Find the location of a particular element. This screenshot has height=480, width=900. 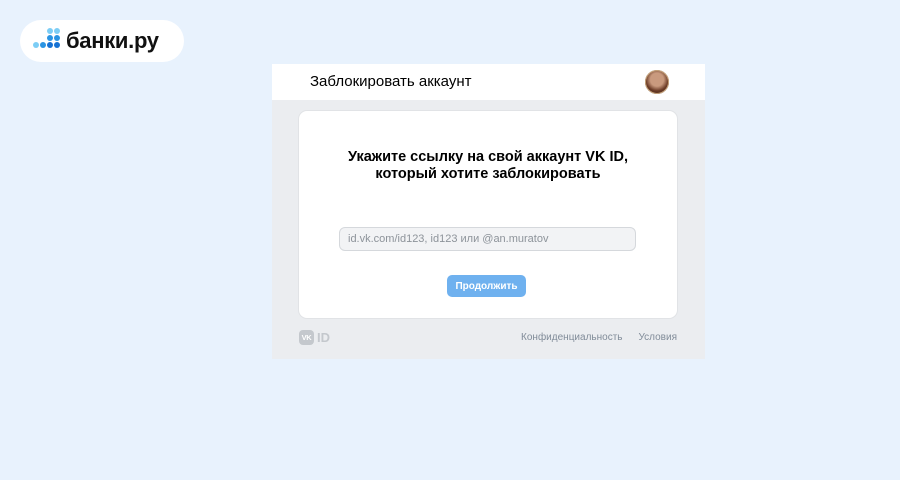

footer-links: Конфиденциальность Условия is located at coordinates (599, 337).